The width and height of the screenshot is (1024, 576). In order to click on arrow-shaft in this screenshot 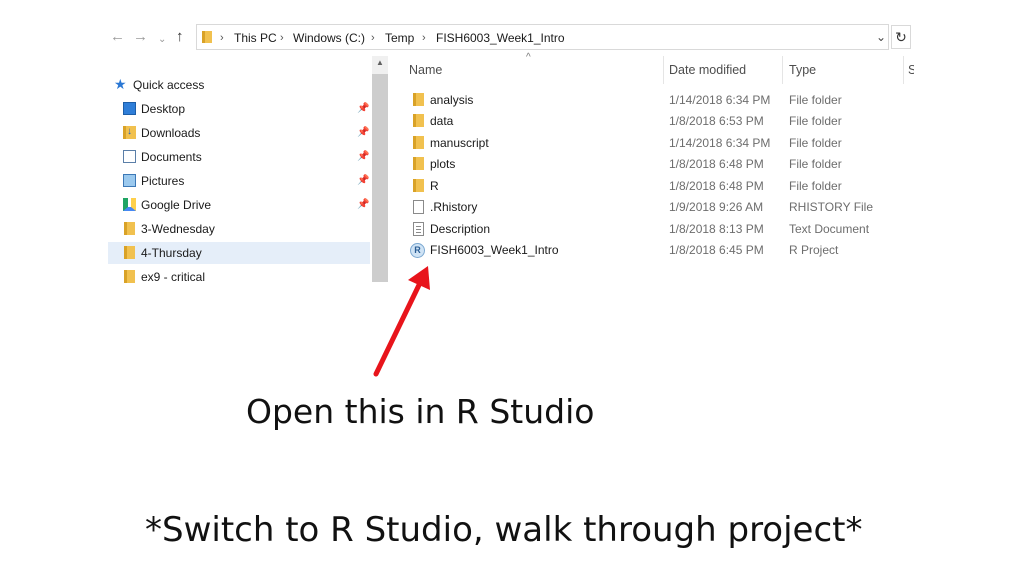, I will do `click(397, 329)`.